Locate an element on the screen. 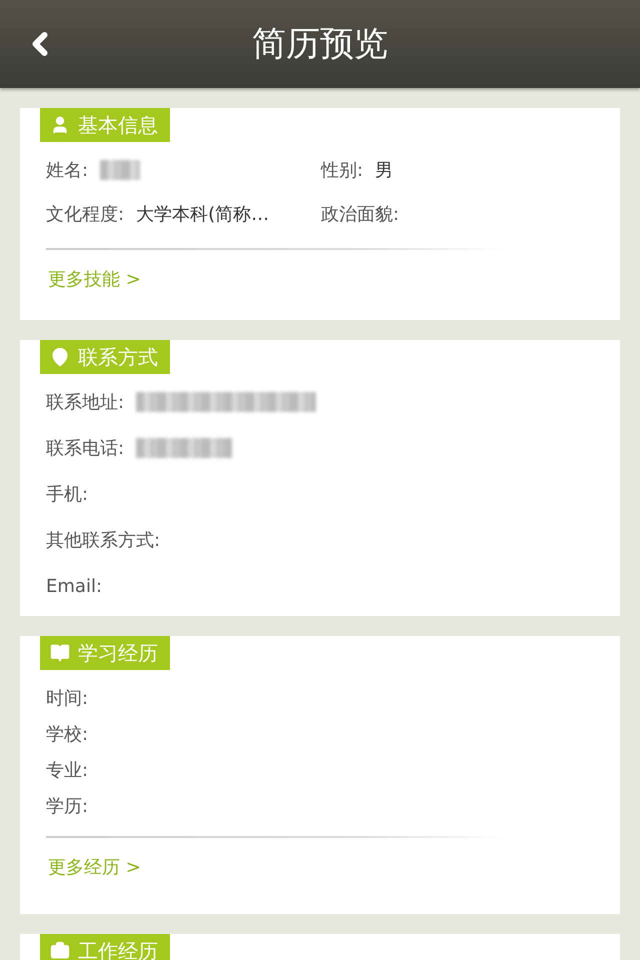 The image size is (640, 960). field-value: 男 is located at coordinates (384, 170).